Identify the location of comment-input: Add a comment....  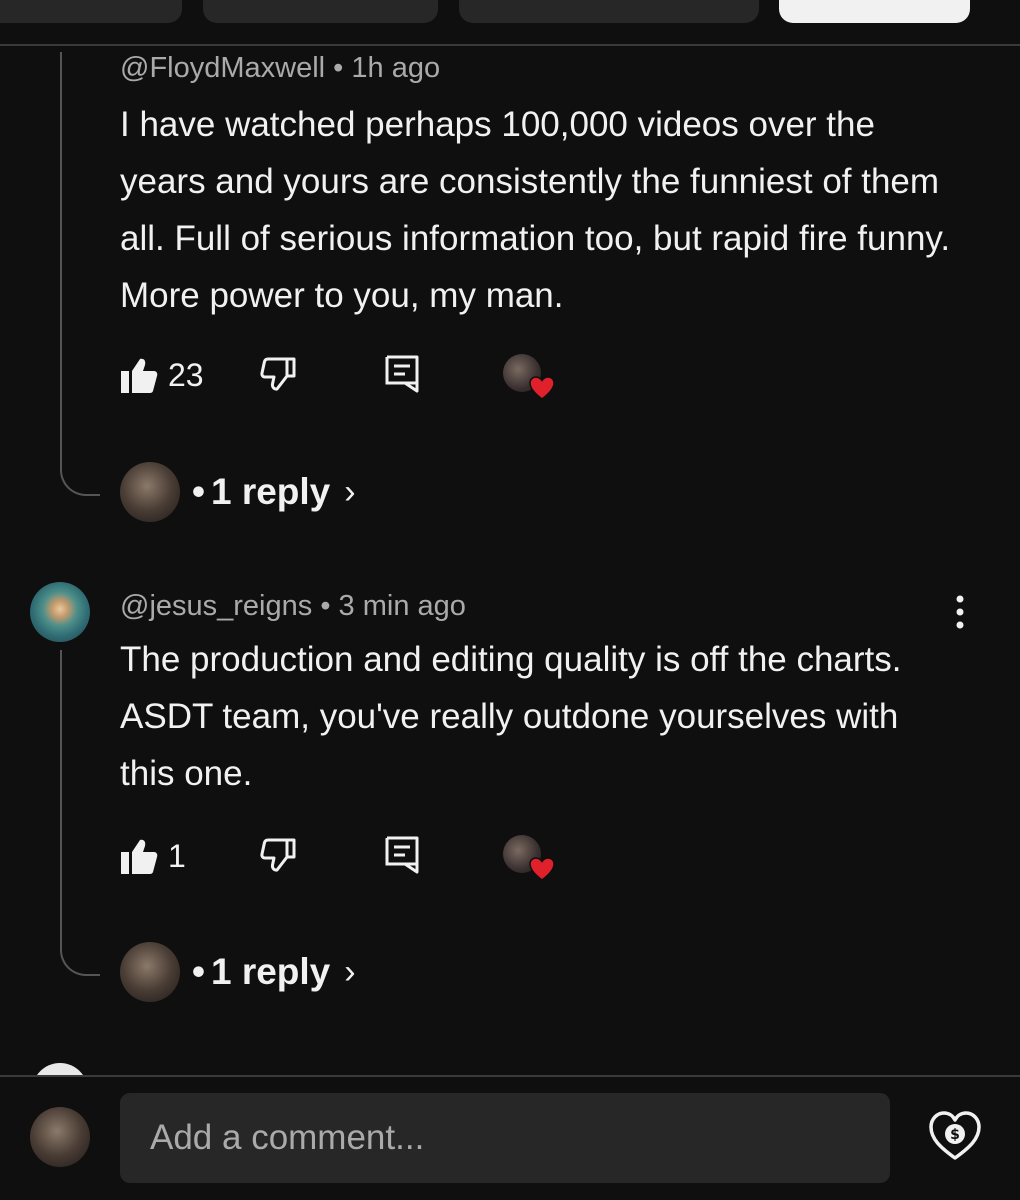
(505, 1138).